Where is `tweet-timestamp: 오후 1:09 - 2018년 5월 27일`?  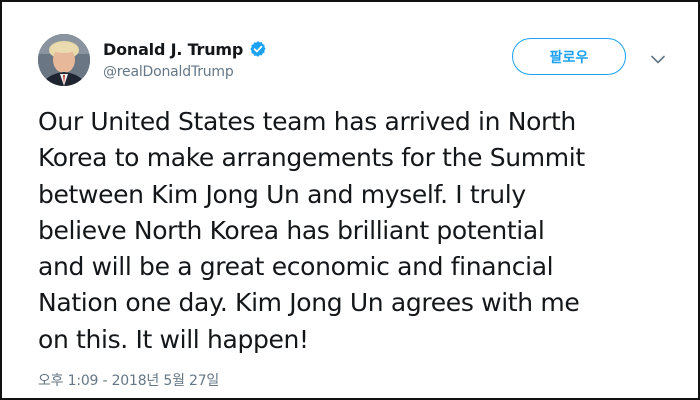 tweet-timestamp: 오후 1:09 - 2018년 5월 27일 is located at coordinates (128, 380).